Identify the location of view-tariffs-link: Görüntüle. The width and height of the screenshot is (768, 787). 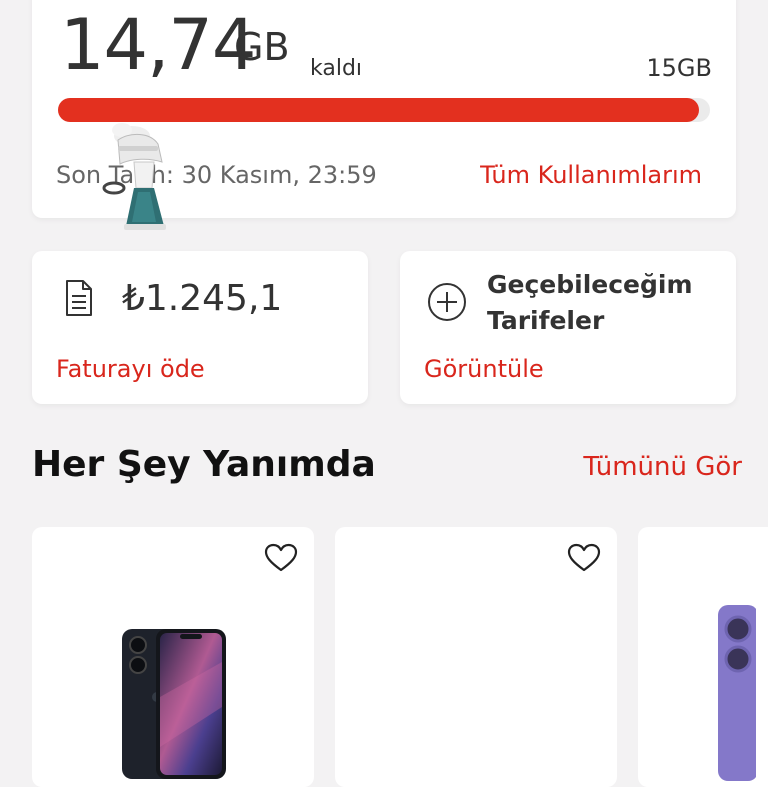
(484, 369).